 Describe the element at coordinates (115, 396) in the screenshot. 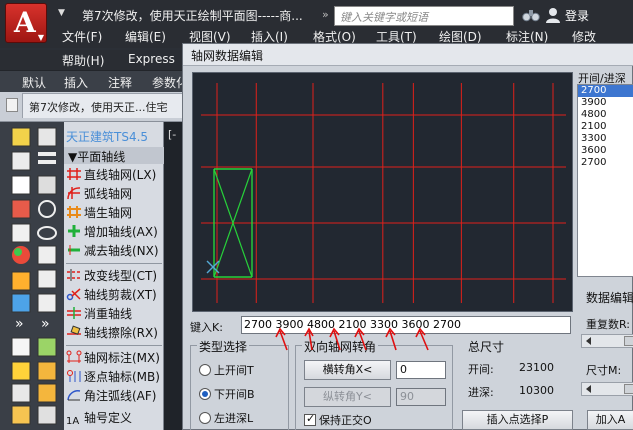

I see `palette-item-corner-arc: 角注弧线(AF)` at that location.